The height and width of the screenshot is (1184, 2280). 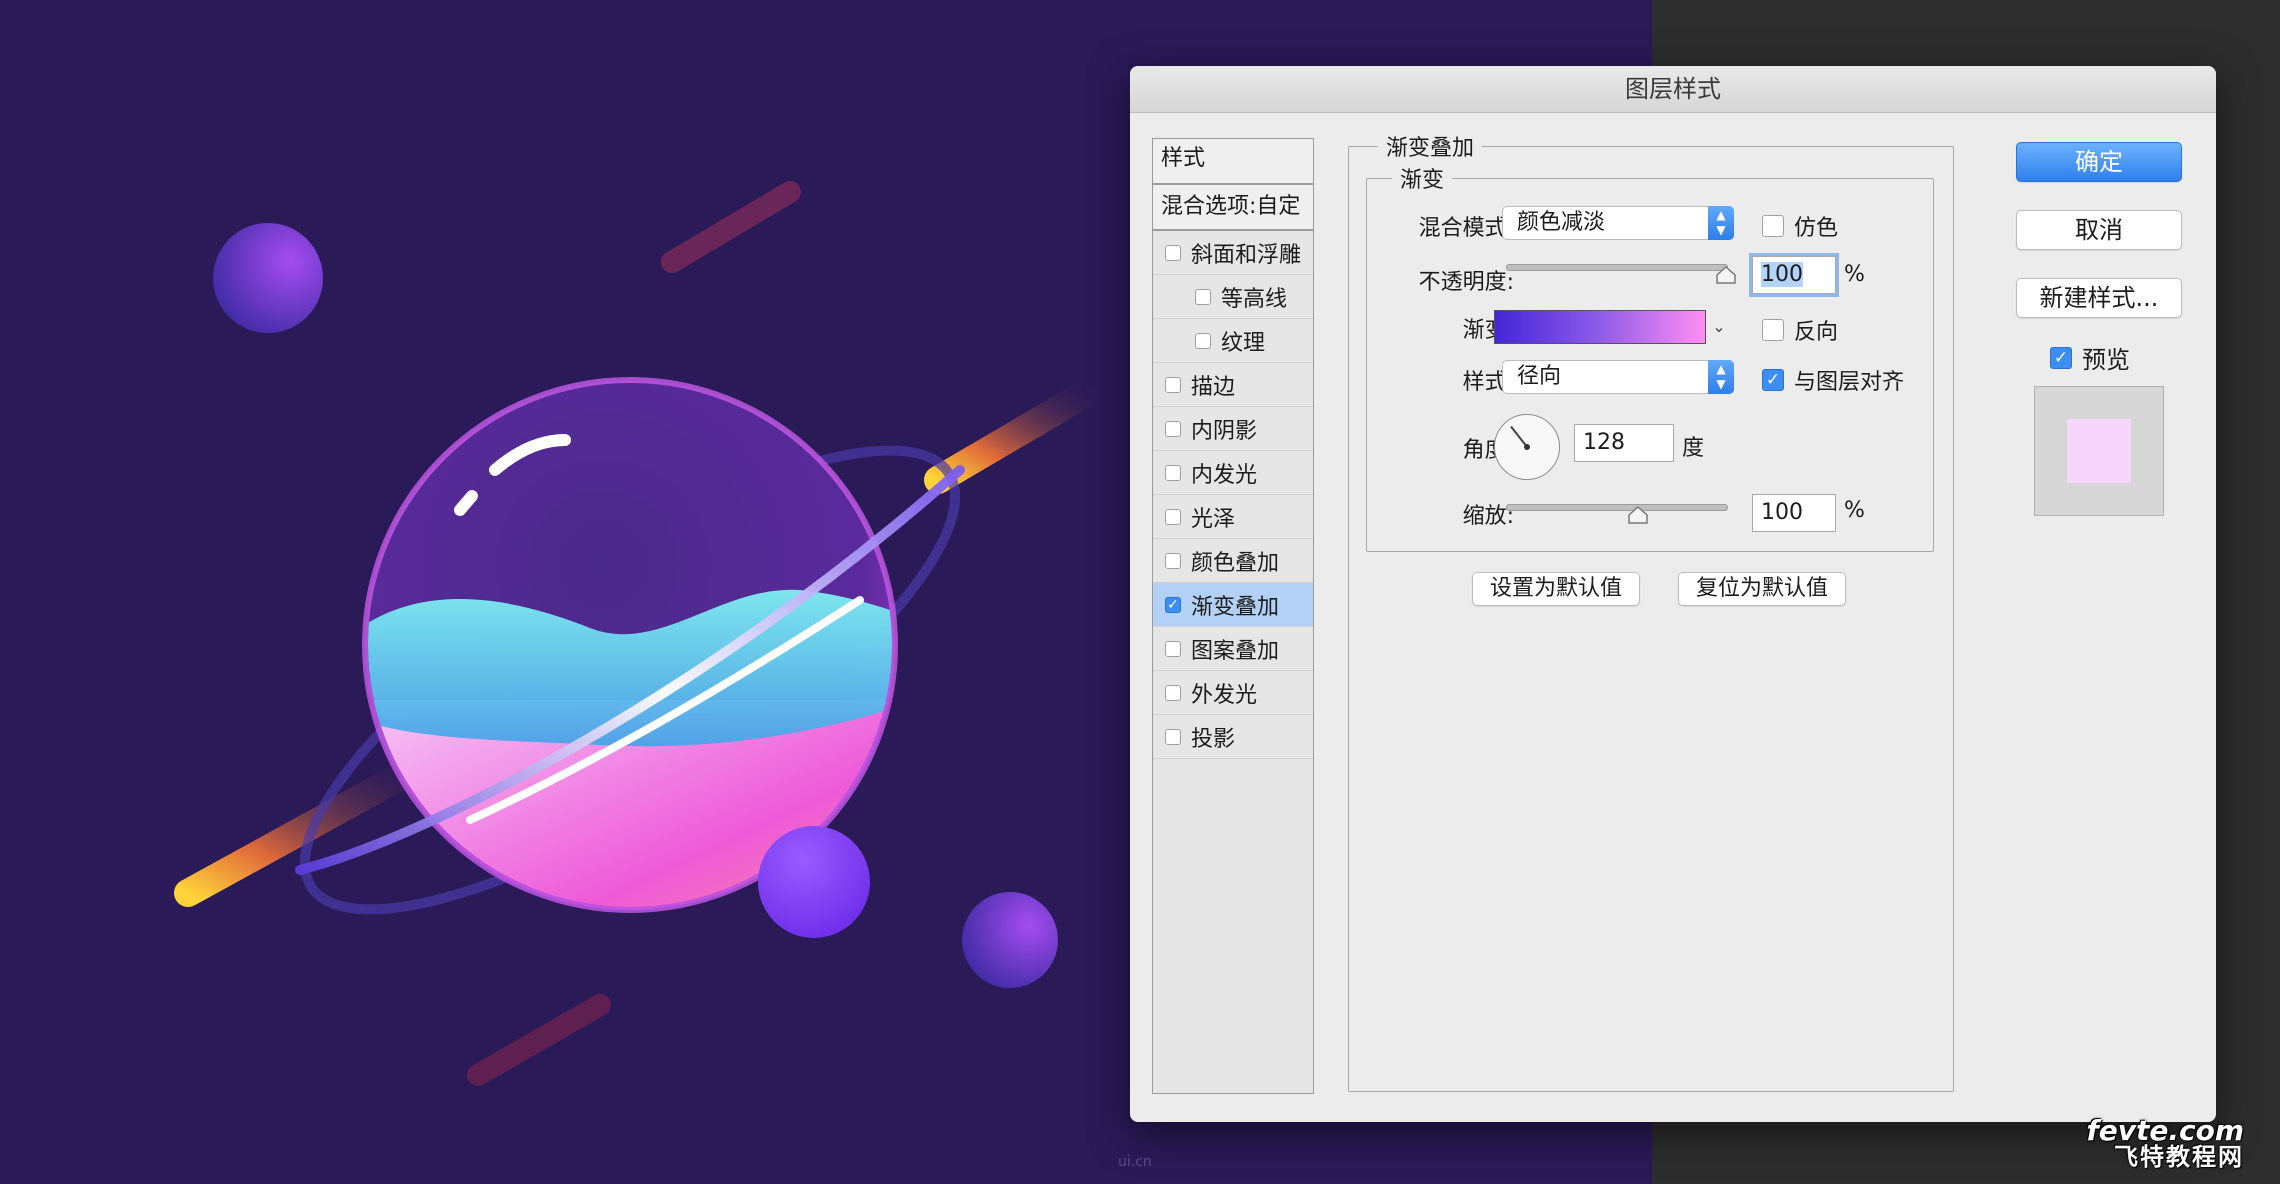 What do you see at coordinates (1726, 275) in the screenshot?
I see `opacity-slider-thumb` at bounding box center [1726, 275].